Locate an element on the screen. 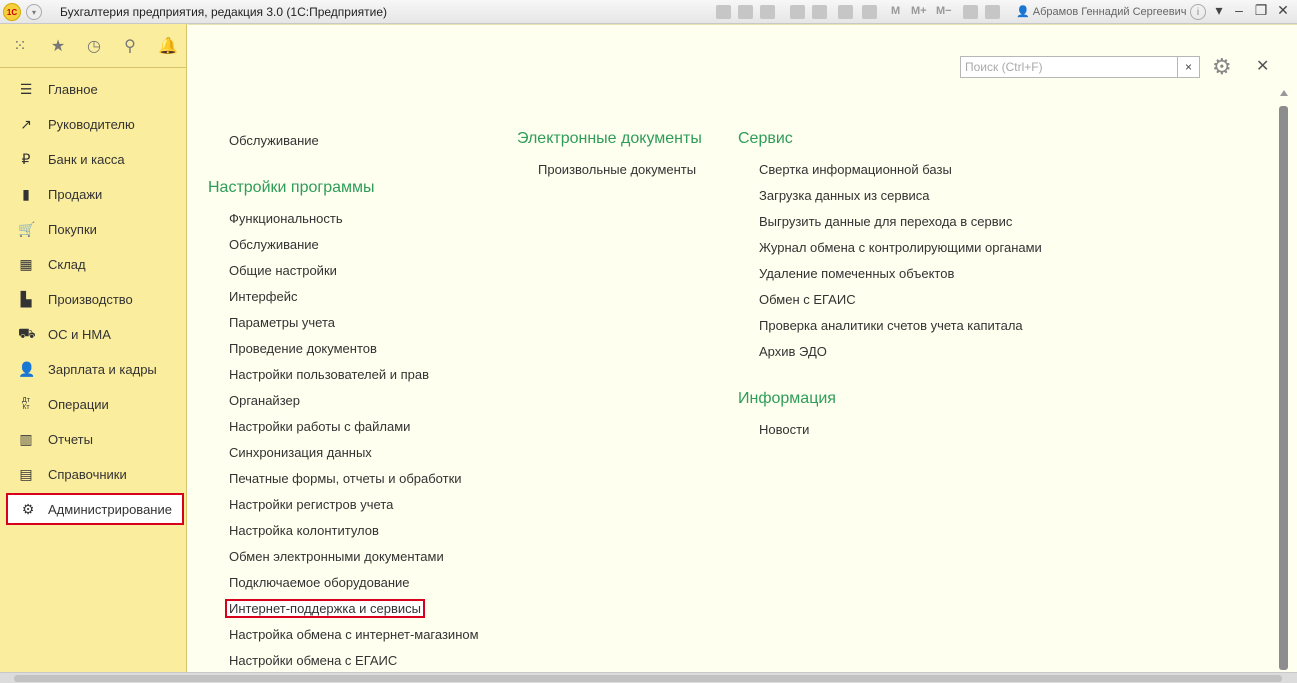 This screenshot has height=683, width=1297. preview-icon is located at coordinates (767, 12).